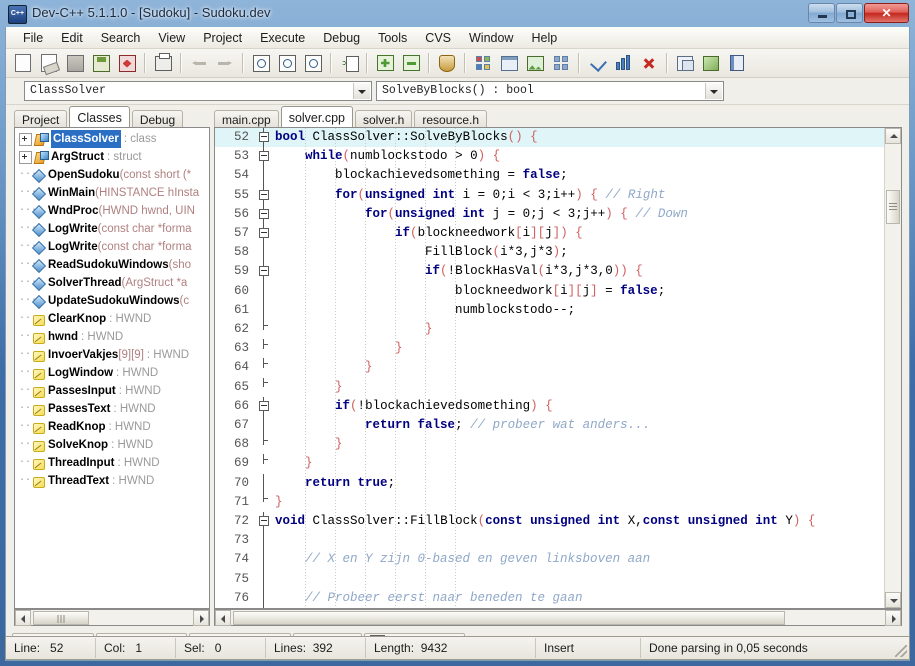 Image resolution: width=915 pixels, height=666 pixels. I want to click on class-tree-item: ···· LogWrite (const char *forma, so click(112, 247).